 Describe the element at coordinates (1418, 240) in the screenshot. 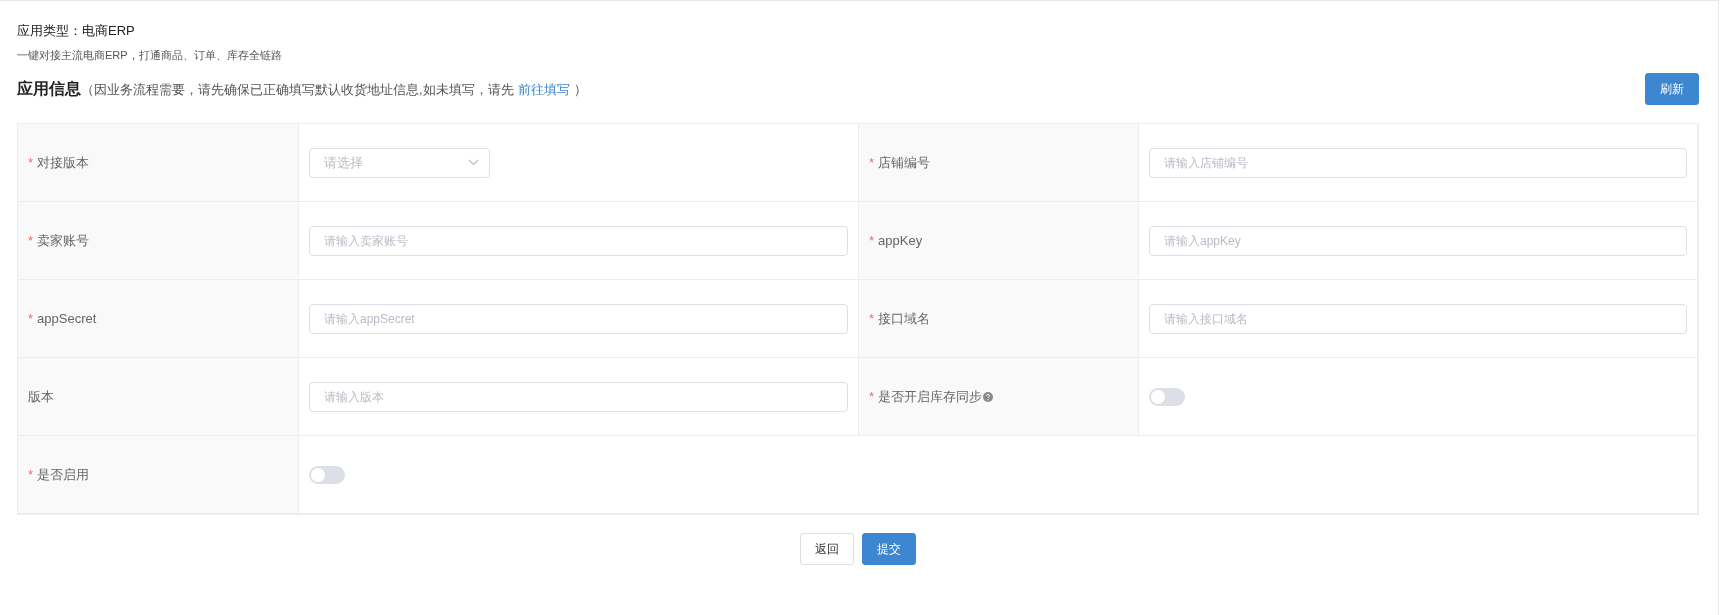

I see `text-input: 请输入appKey` at that location.